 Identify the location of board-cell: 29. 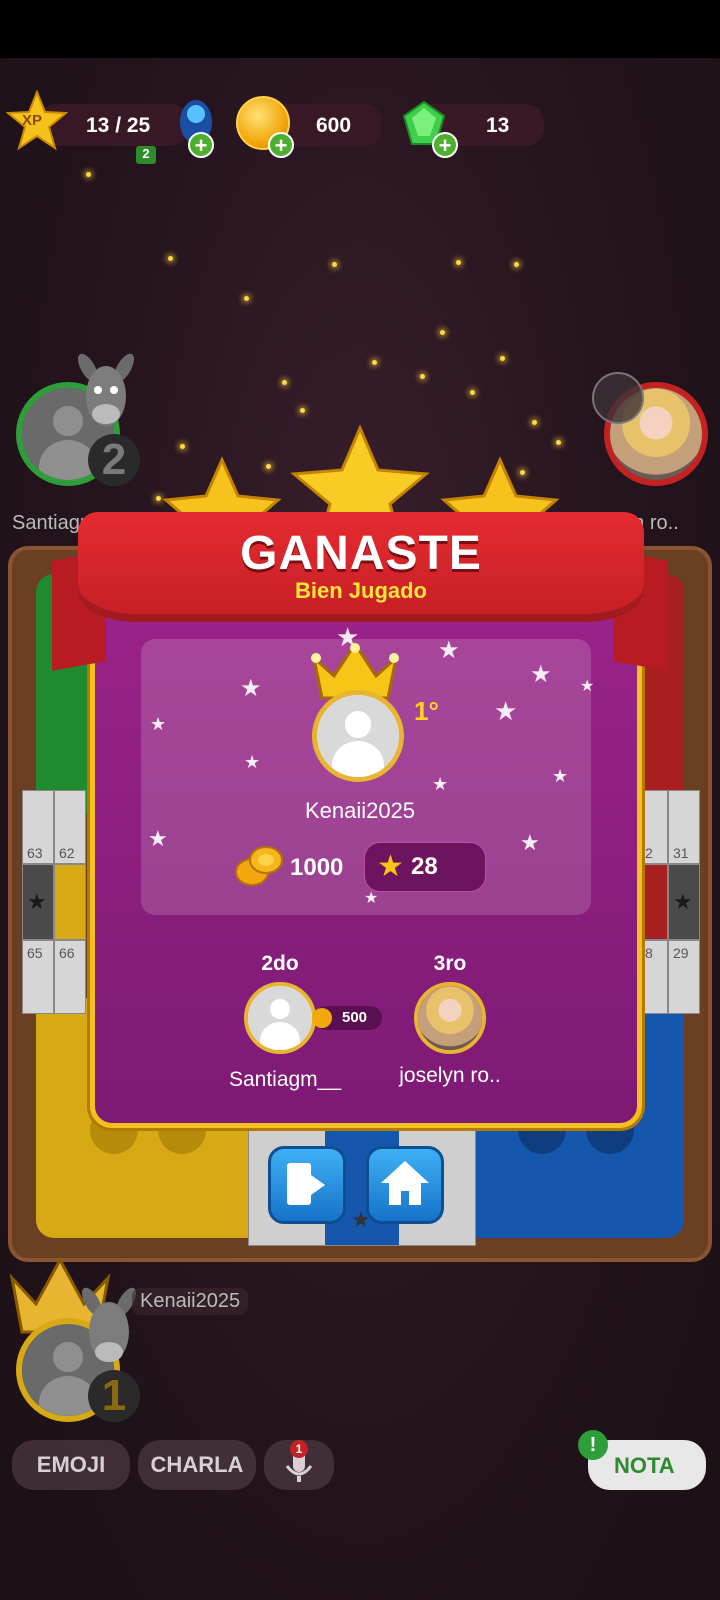
(684, 977).